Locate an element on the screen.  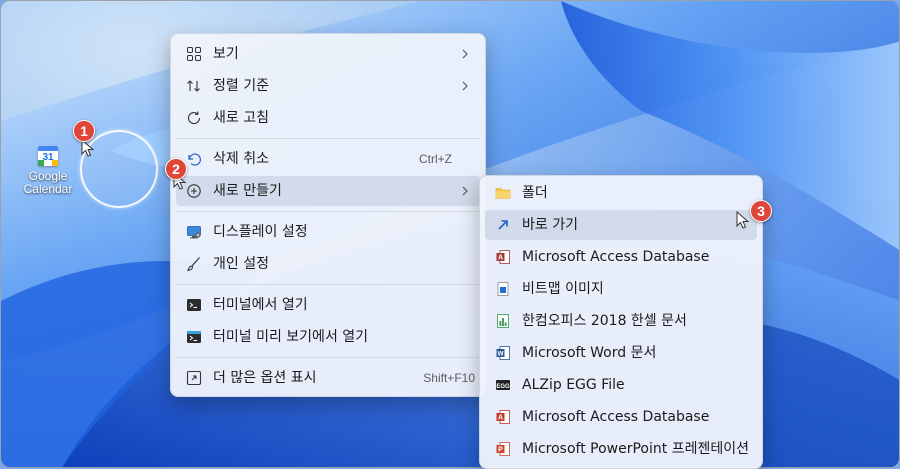
terminal-icon is located at coordinates (194, 305).